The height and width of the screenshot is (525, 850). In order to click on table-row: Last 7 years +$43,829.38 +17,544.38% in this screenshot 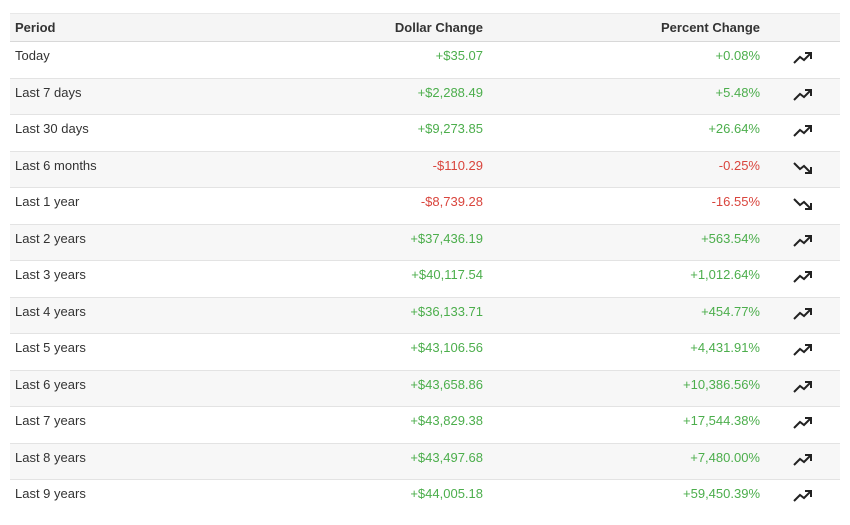, I will do `click(425, 425)`.